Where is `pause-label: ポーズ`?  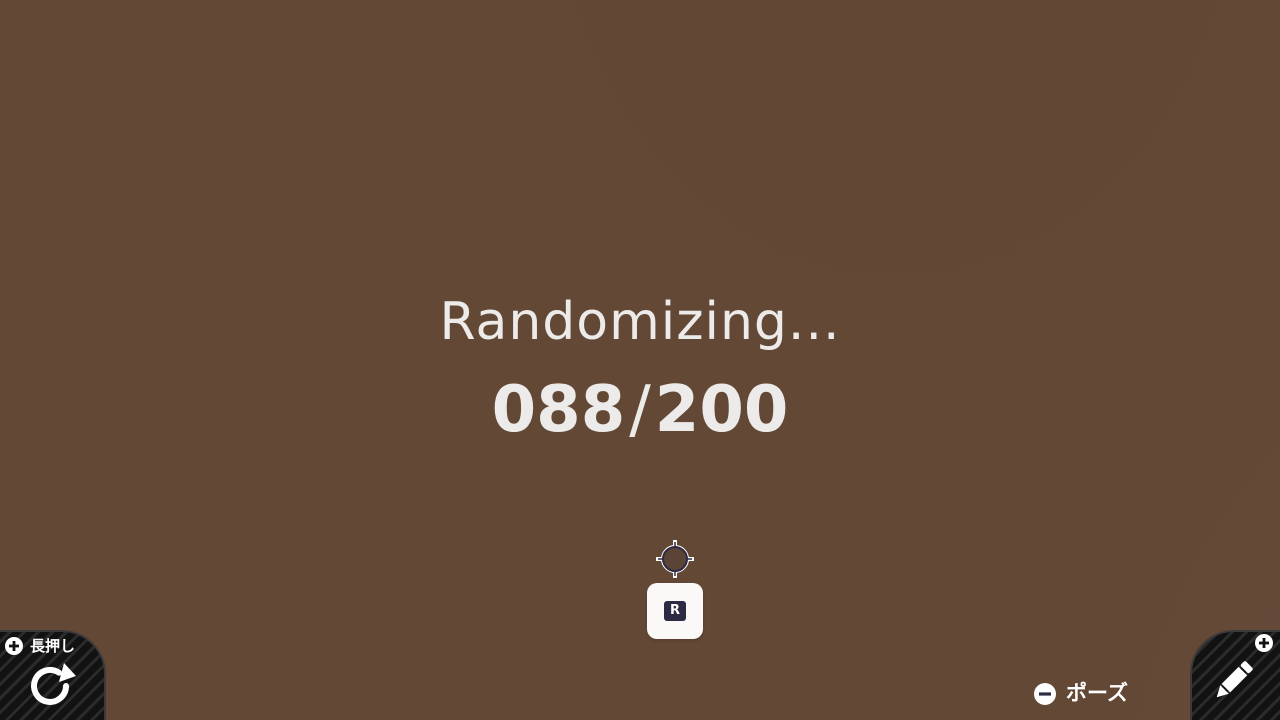
pause-label: ポーズ is located at coordinates (1097, 693).